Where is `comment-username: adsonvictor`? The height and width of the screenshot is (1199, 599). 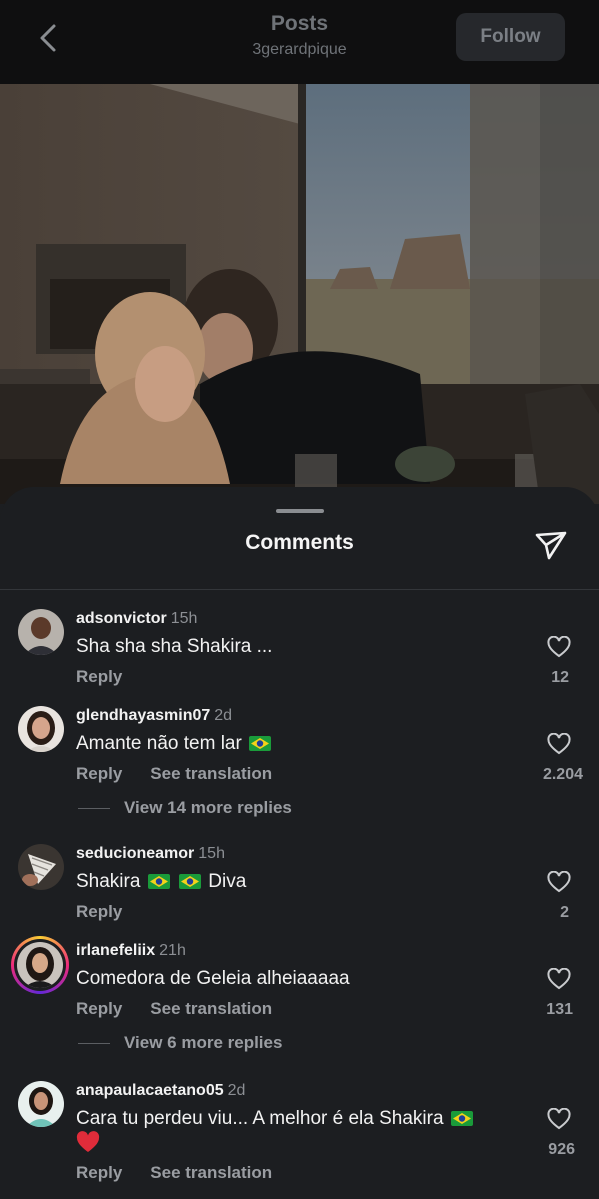
comment-username: adsonvictor is located at coordinates (121, 618).